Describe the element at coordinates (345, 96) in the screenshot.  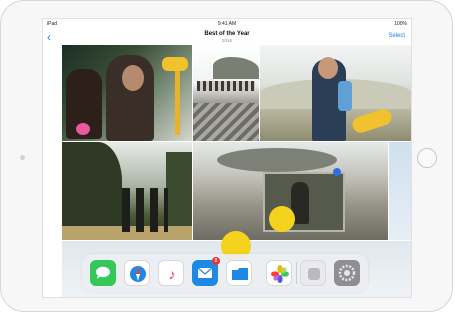
I see `backpack` at that location.